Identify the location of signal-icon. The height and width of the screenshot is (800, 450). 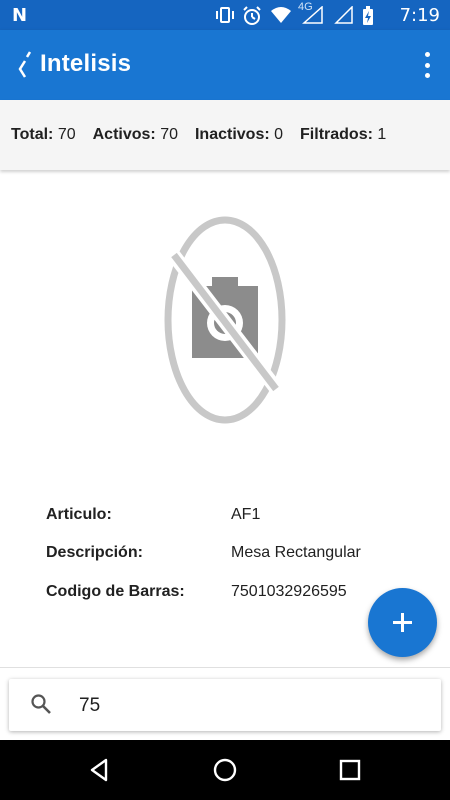
(343, 14).